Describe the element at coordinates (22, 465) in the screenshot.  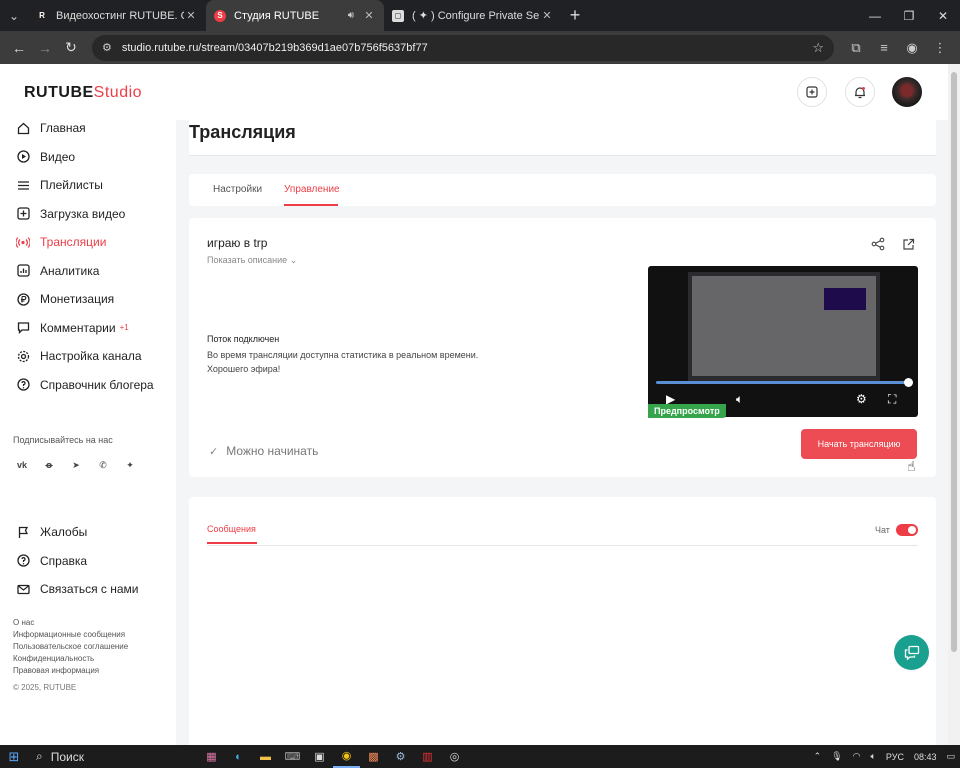
I see `vk-icon: vk` at that location.